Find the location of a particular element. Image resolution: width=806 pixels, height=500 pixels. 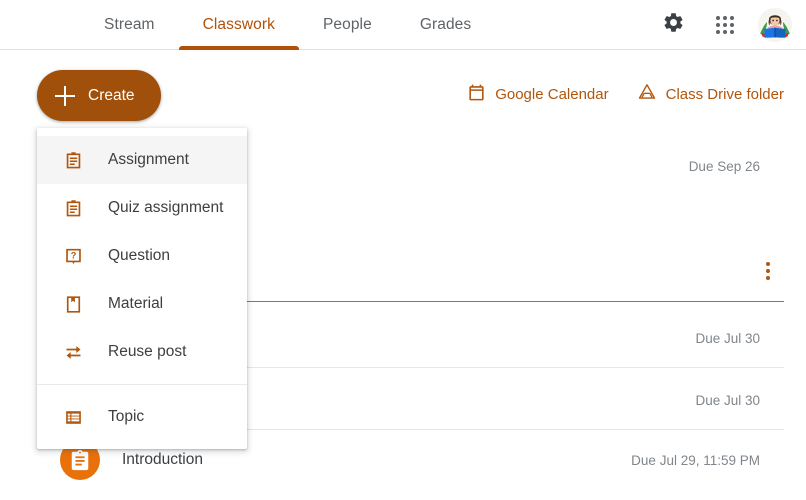

due-date: Due Sep 26 is located at coordinates (724, 166).